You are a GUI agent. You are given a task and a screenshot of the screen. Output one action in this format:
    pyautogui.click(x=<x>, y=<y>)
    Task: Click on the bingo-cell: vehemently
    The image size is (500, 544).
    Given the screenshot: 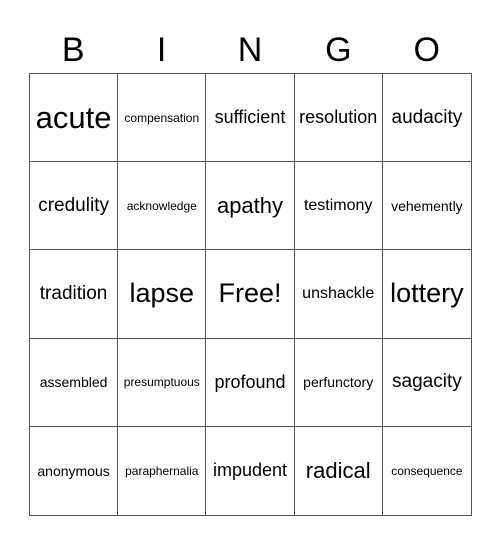 What is the action you would take?
    pyautogui.click(x=426, y=206)
    